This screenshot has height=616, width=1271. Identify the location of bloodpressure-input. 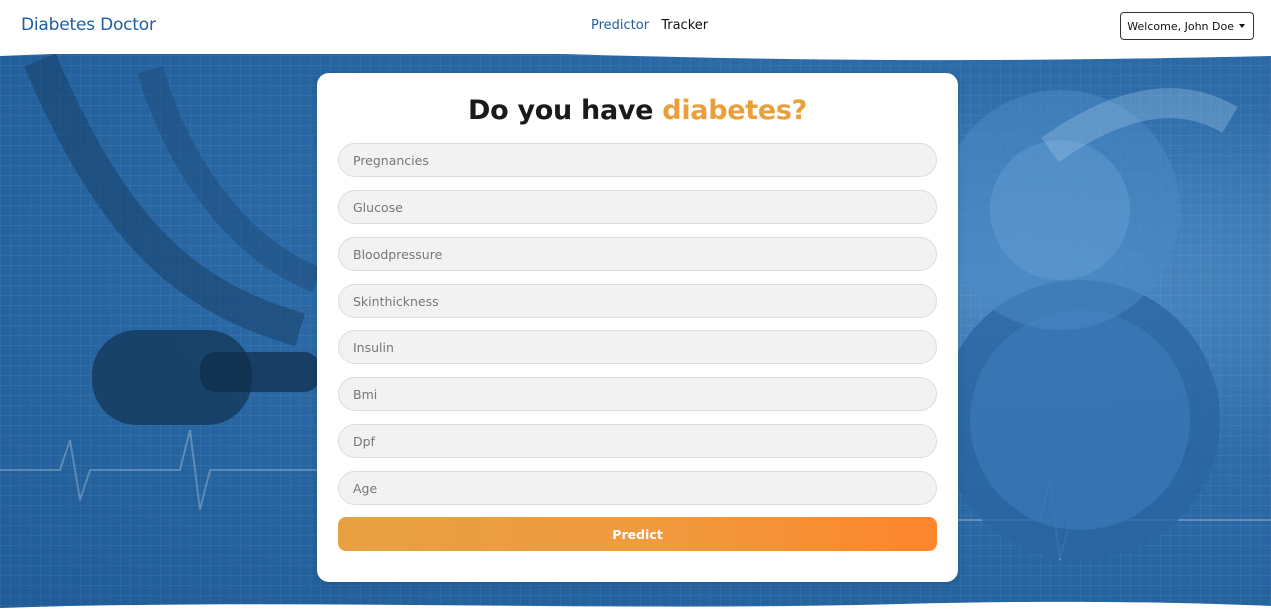
(637, 254).